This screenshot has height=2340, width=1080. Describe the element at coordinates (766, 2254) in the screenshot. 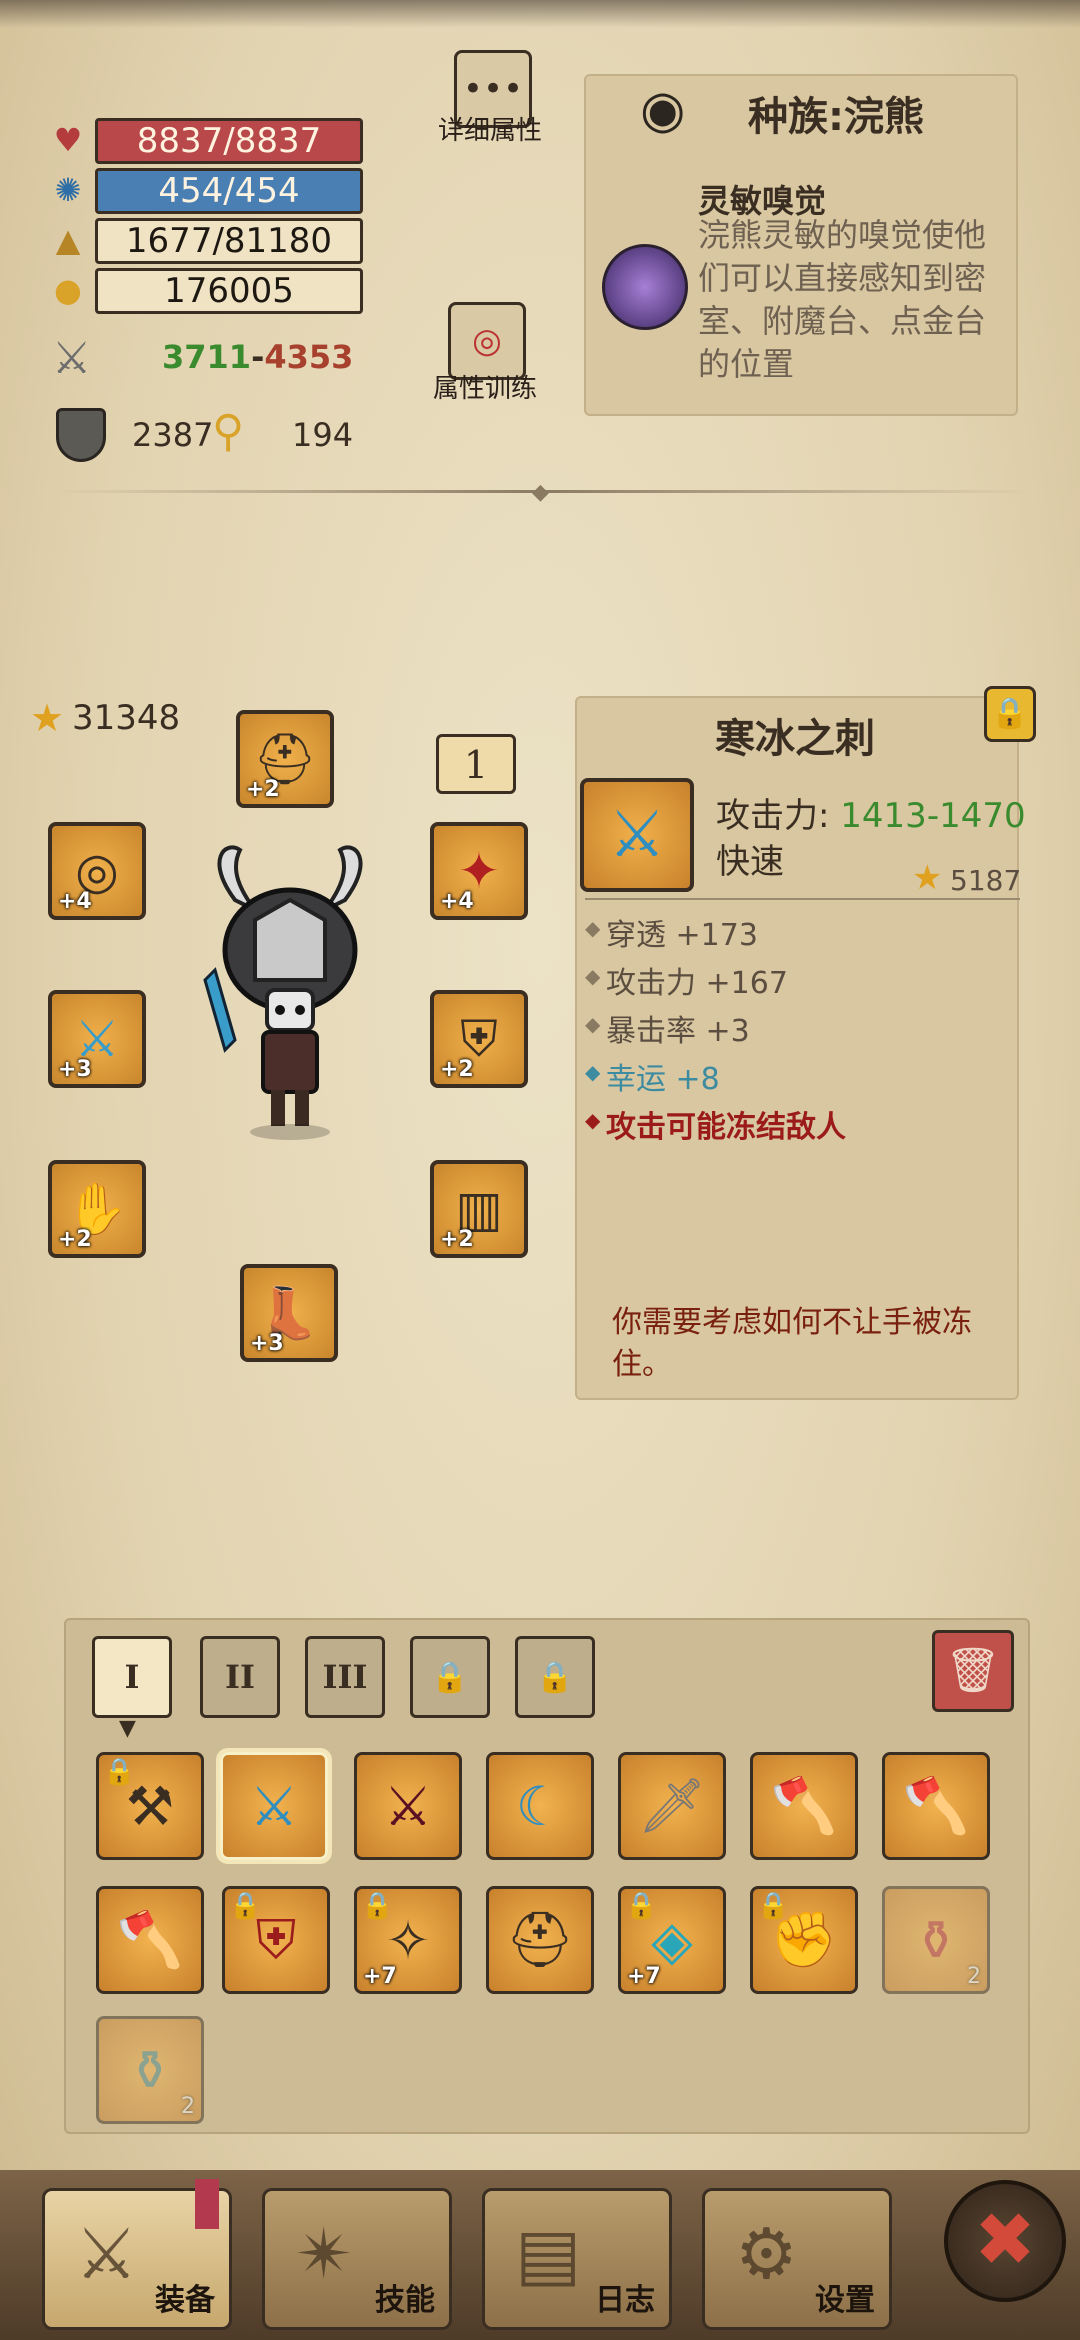

I see `gear-icon: ⚙` at that location.